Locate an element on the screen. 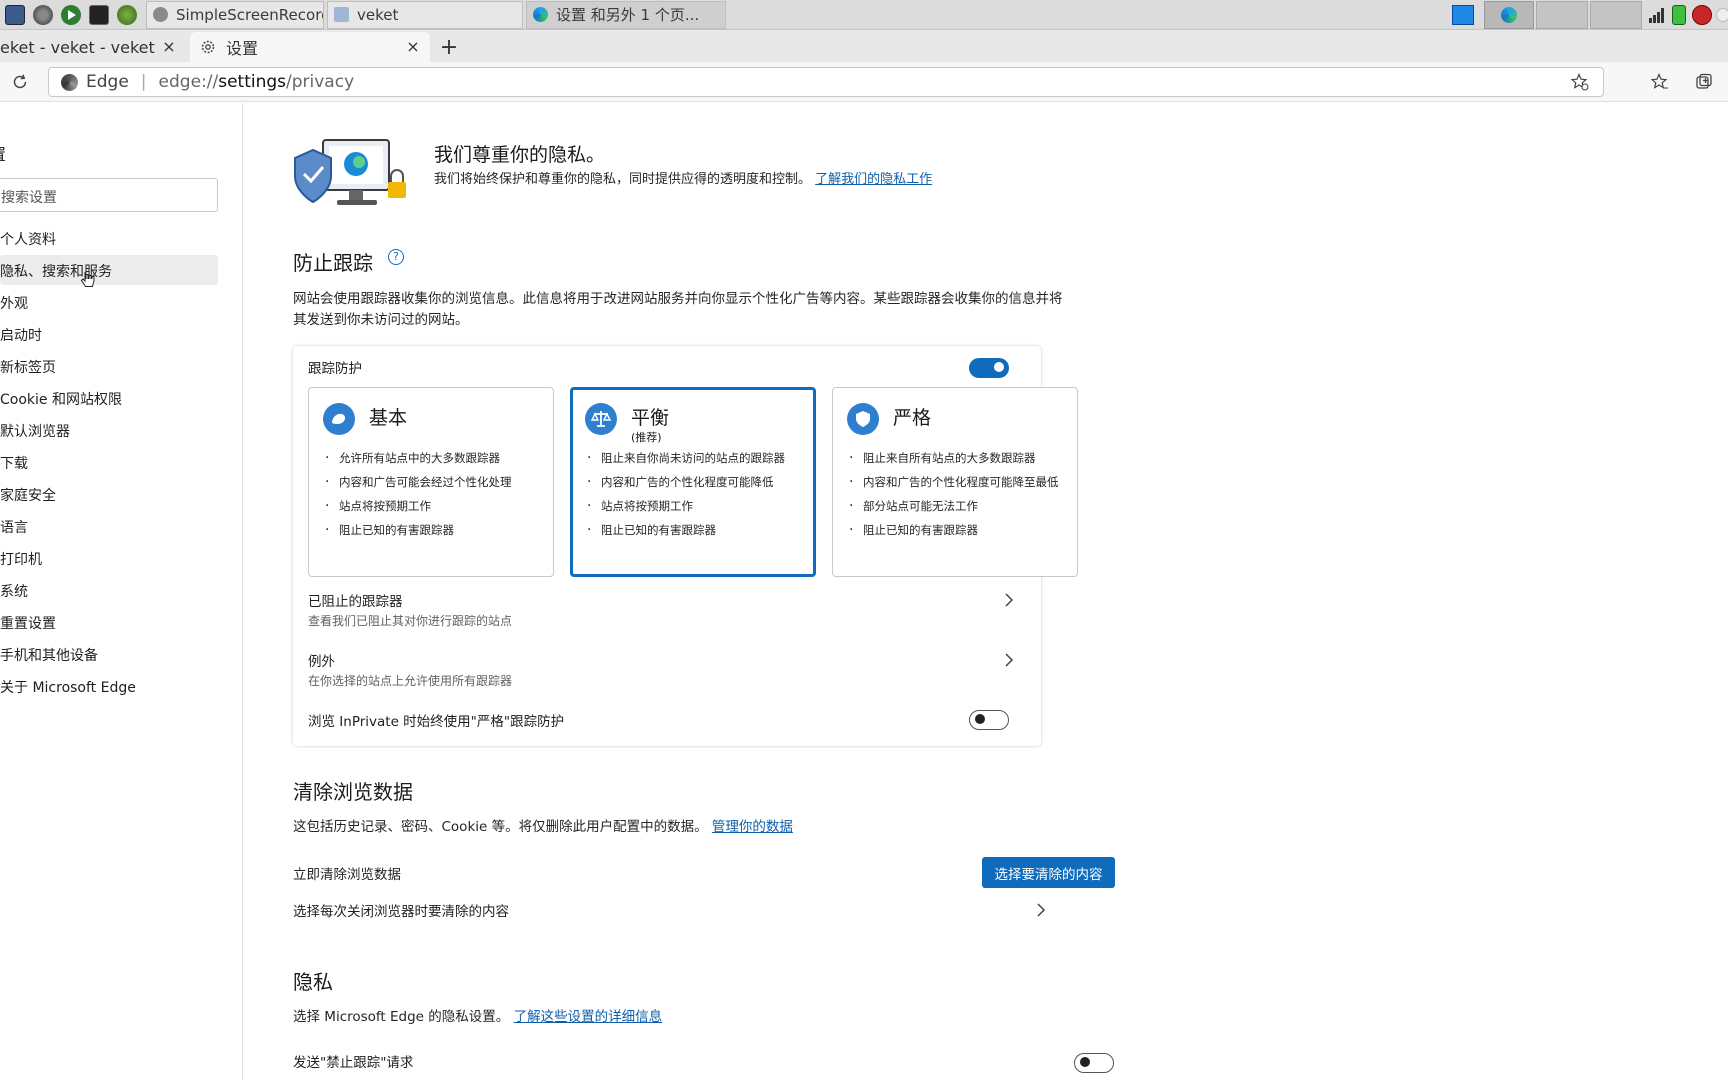 This screenshot has width=1728, height=1080. hero-text: 我们将始终保护和尊重你的隐私，同时提供应得的透明度和控制。 了解我们的隐私工作 is located at coordinates (684, 179).